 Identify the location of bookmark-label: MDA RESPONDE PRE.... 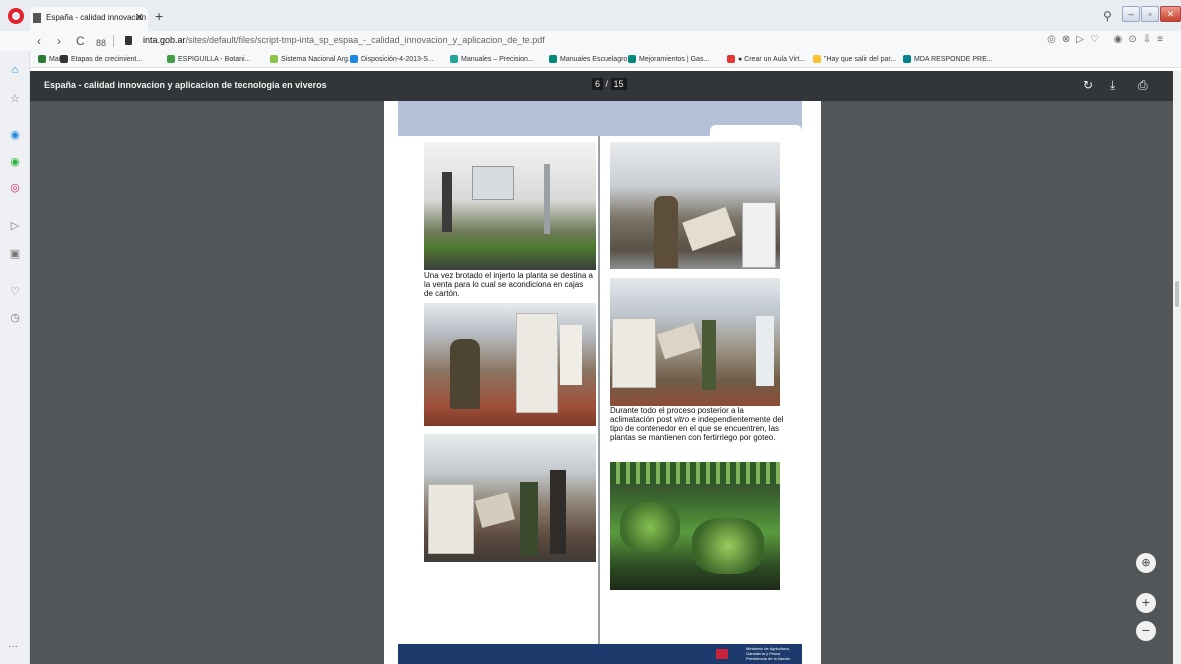
(953, 59).